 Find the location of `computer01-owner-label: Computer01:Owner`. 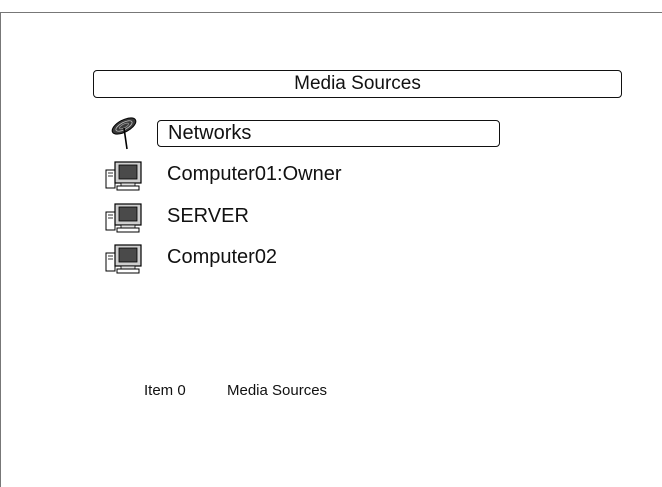

computer01-owner-label: Computer01:Owner is located at coordinates (254, 174).